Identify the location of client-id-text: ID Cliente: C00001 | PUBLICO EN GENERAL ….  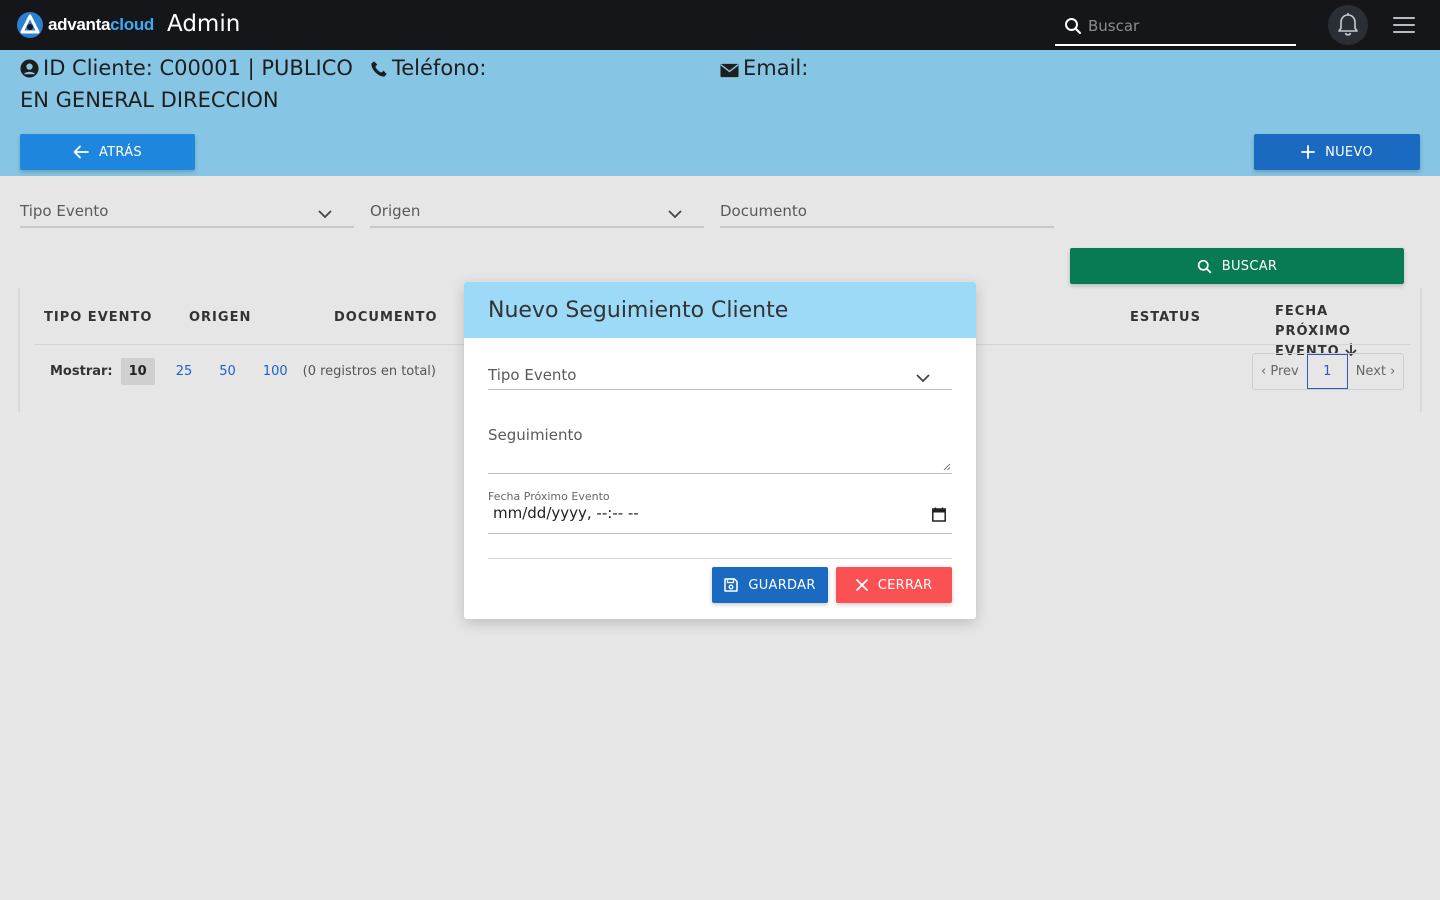
(186, 84).